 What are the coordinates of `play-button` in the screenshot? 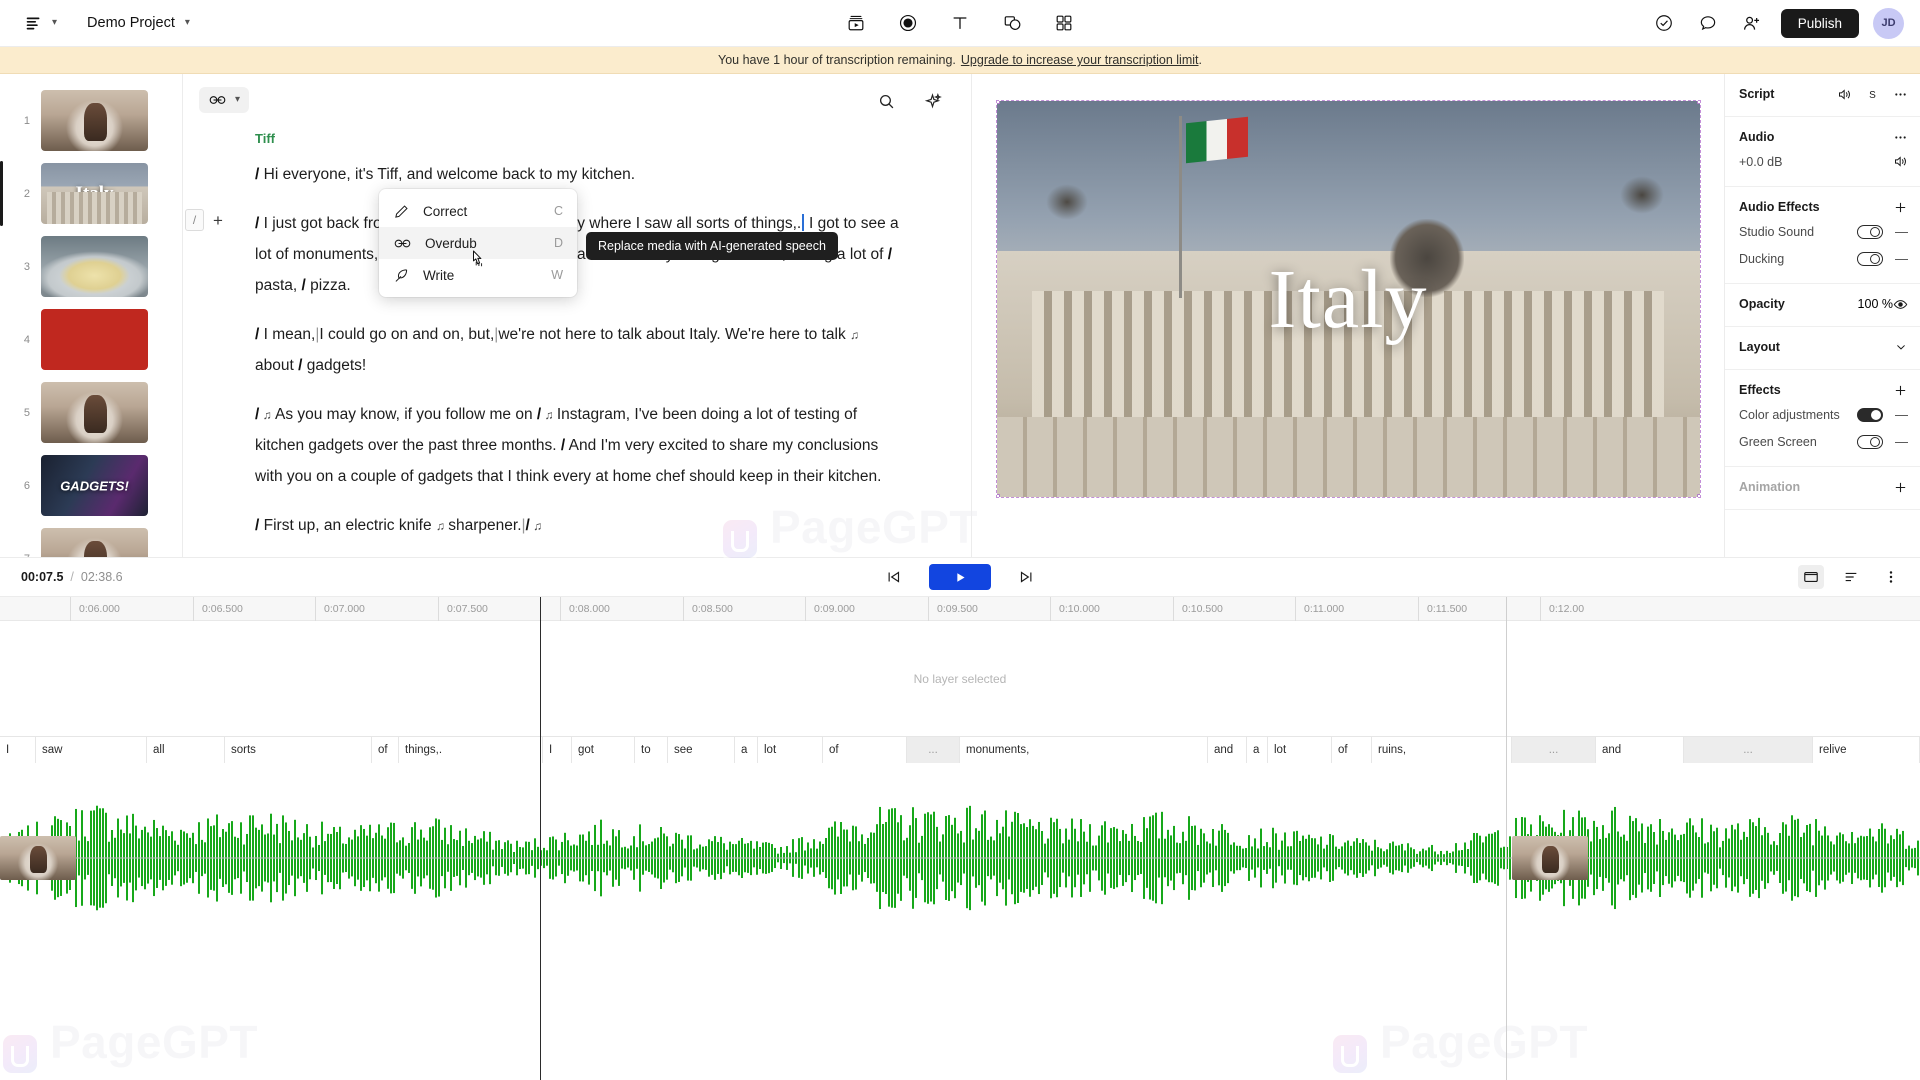 It's located at (960, 577).